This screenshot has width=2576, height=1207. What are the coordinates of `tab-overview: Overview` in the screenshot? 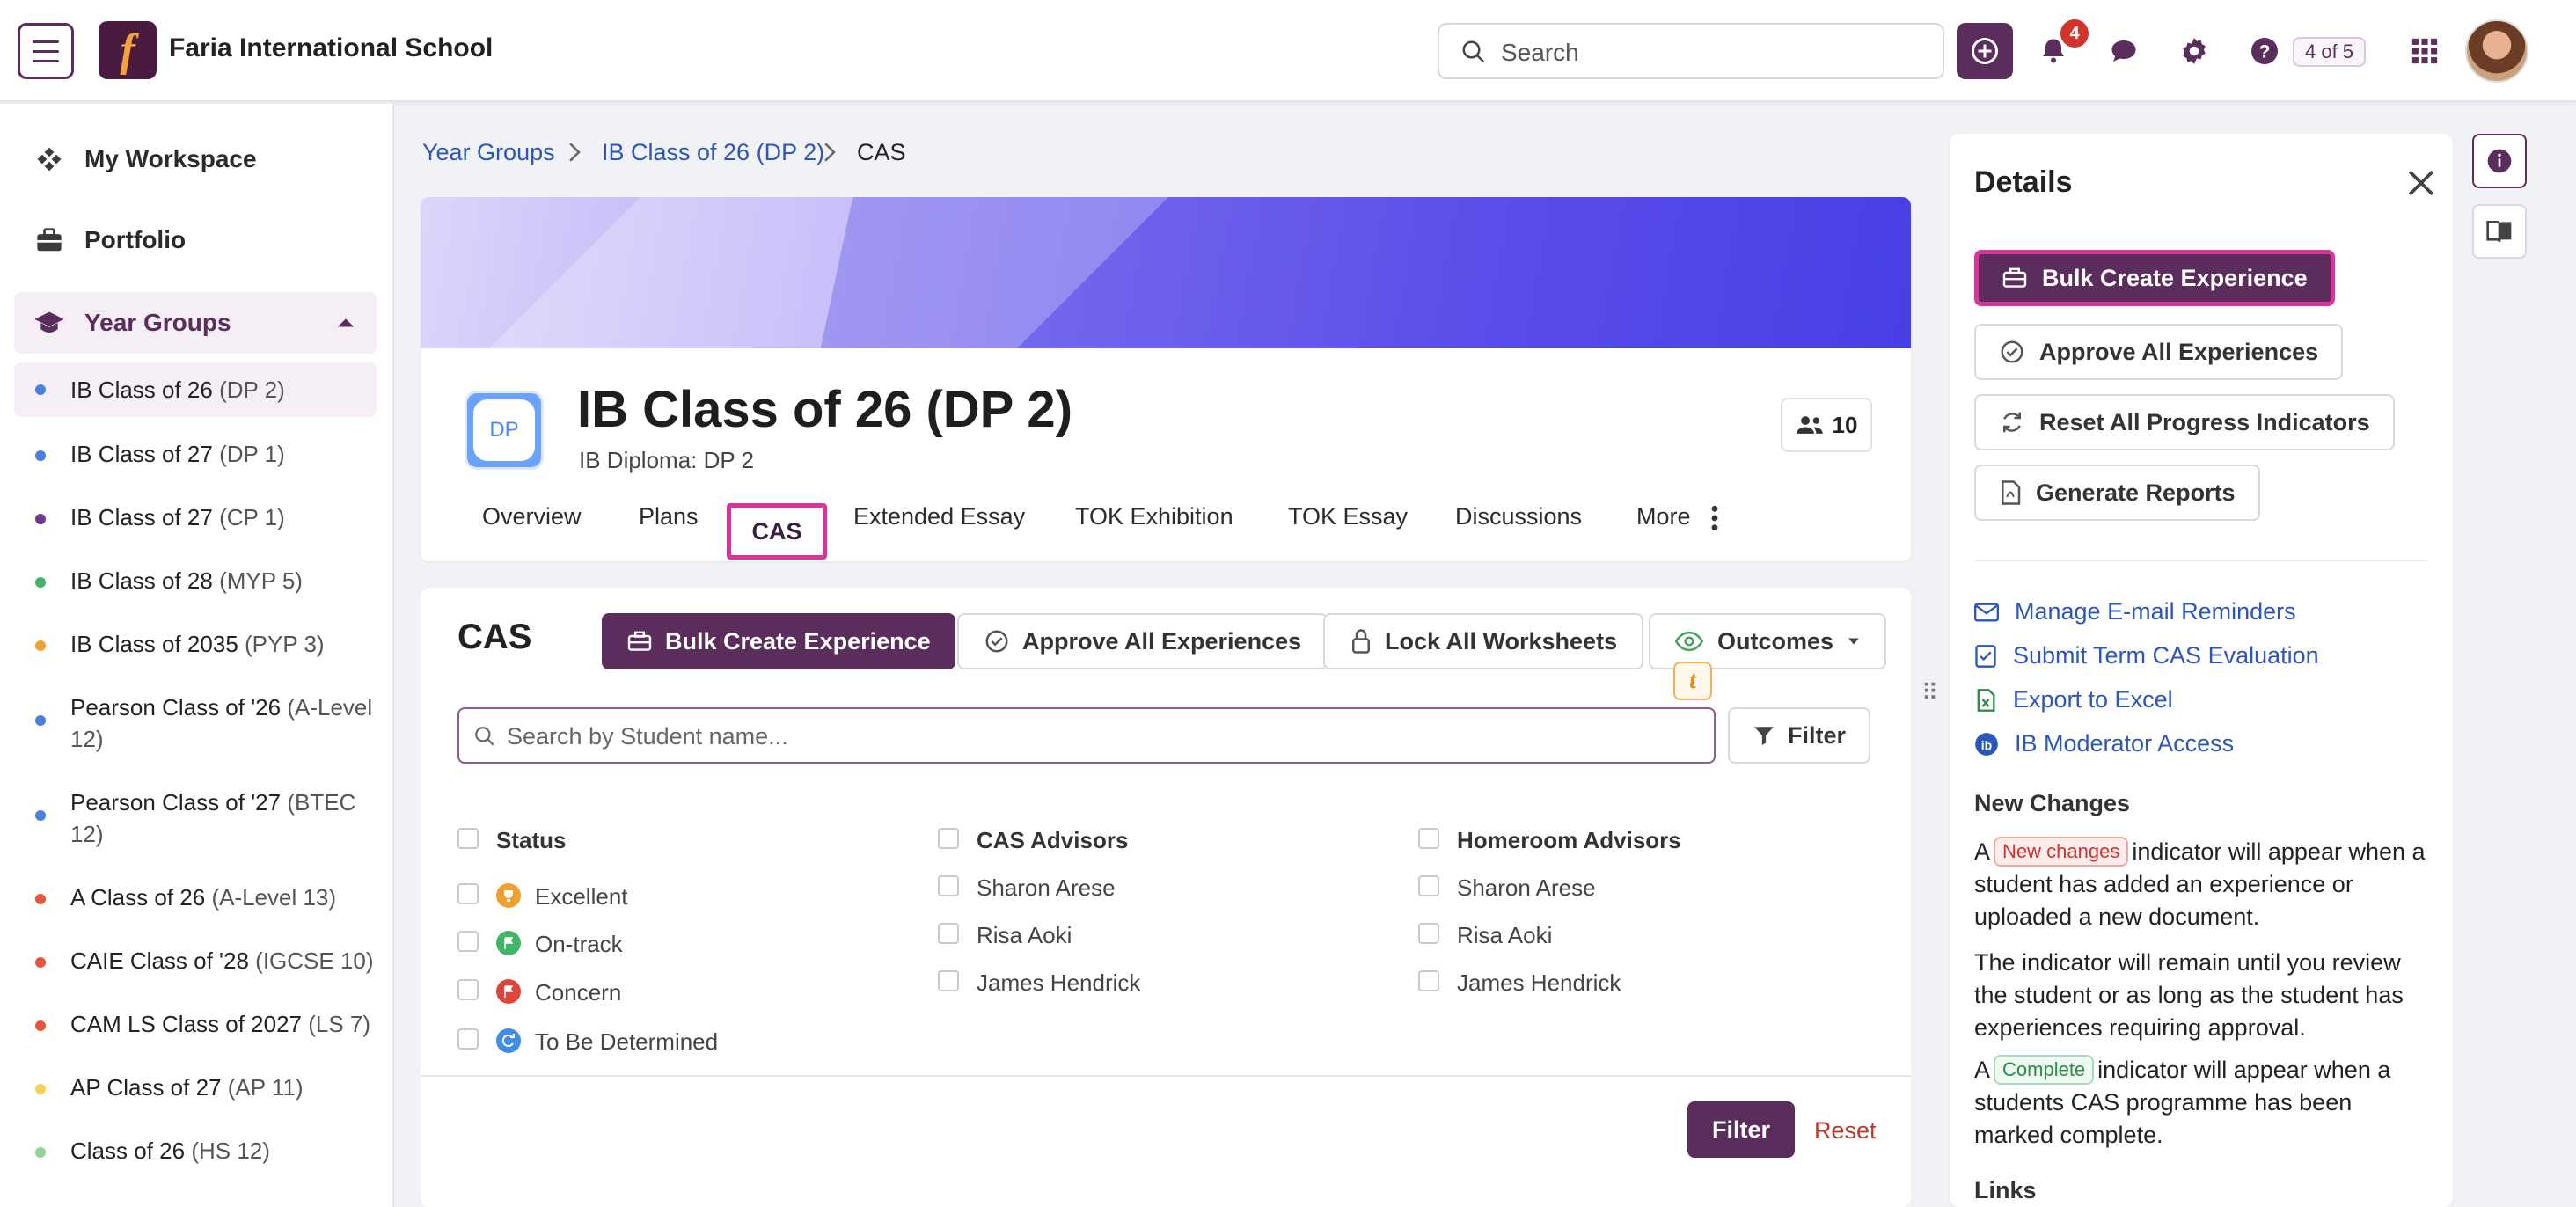 It's located at (532, 516).